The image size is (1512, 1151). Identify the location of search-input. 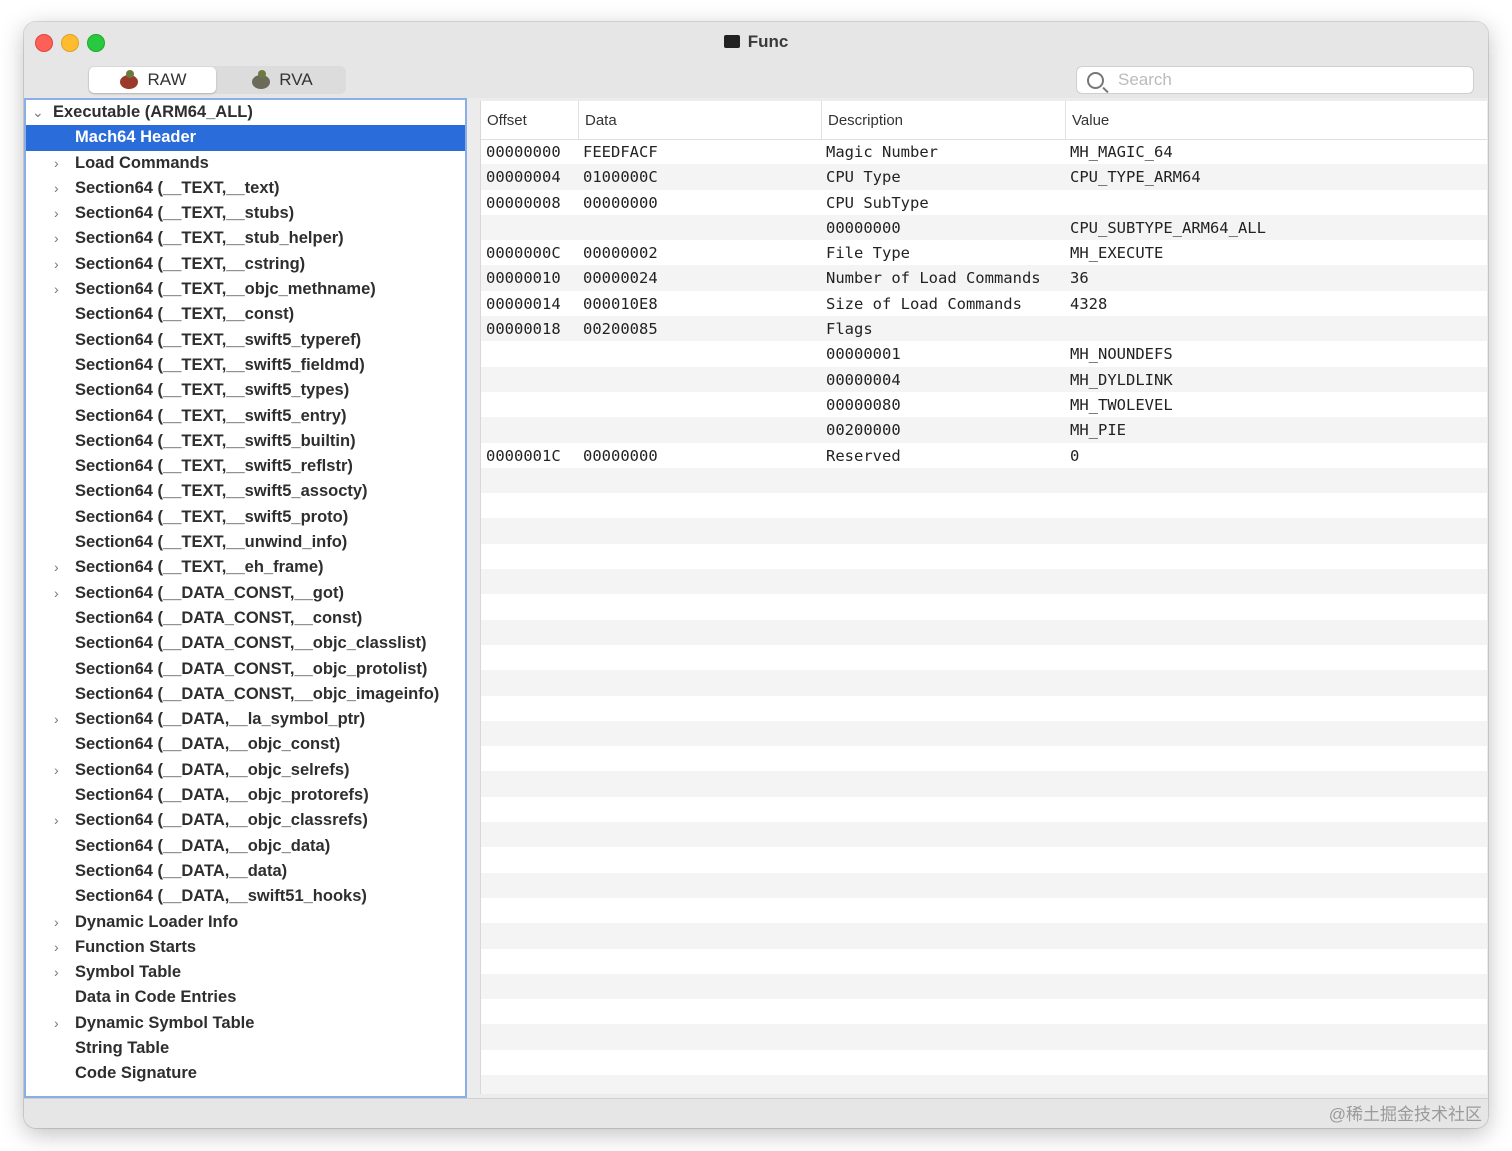
(1288, 80).